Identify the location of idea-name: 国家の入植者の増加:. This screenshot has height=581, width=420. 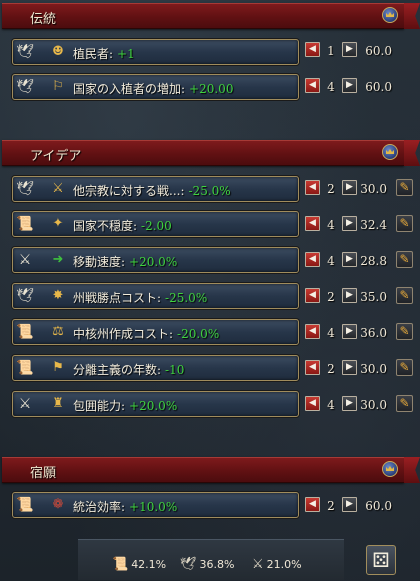
(129, 89).